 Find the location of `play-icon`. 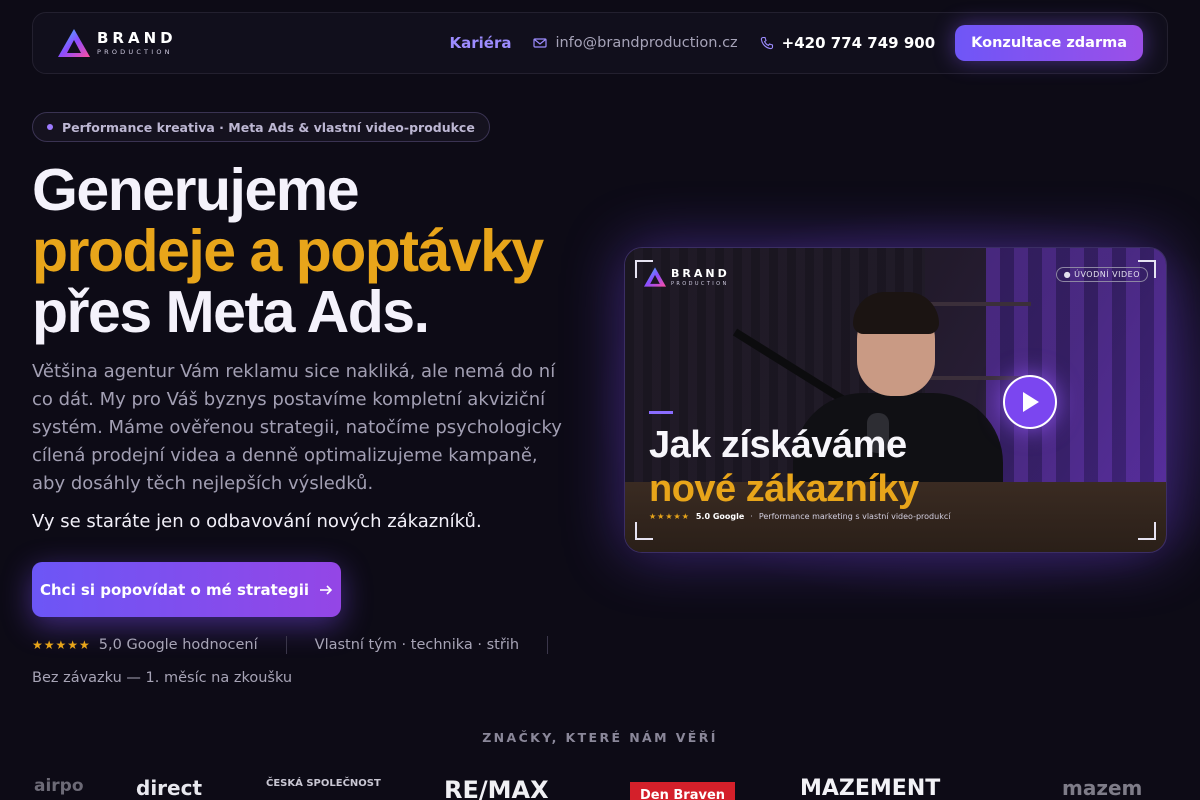

play-icon is located at coordinates (1031, 402).